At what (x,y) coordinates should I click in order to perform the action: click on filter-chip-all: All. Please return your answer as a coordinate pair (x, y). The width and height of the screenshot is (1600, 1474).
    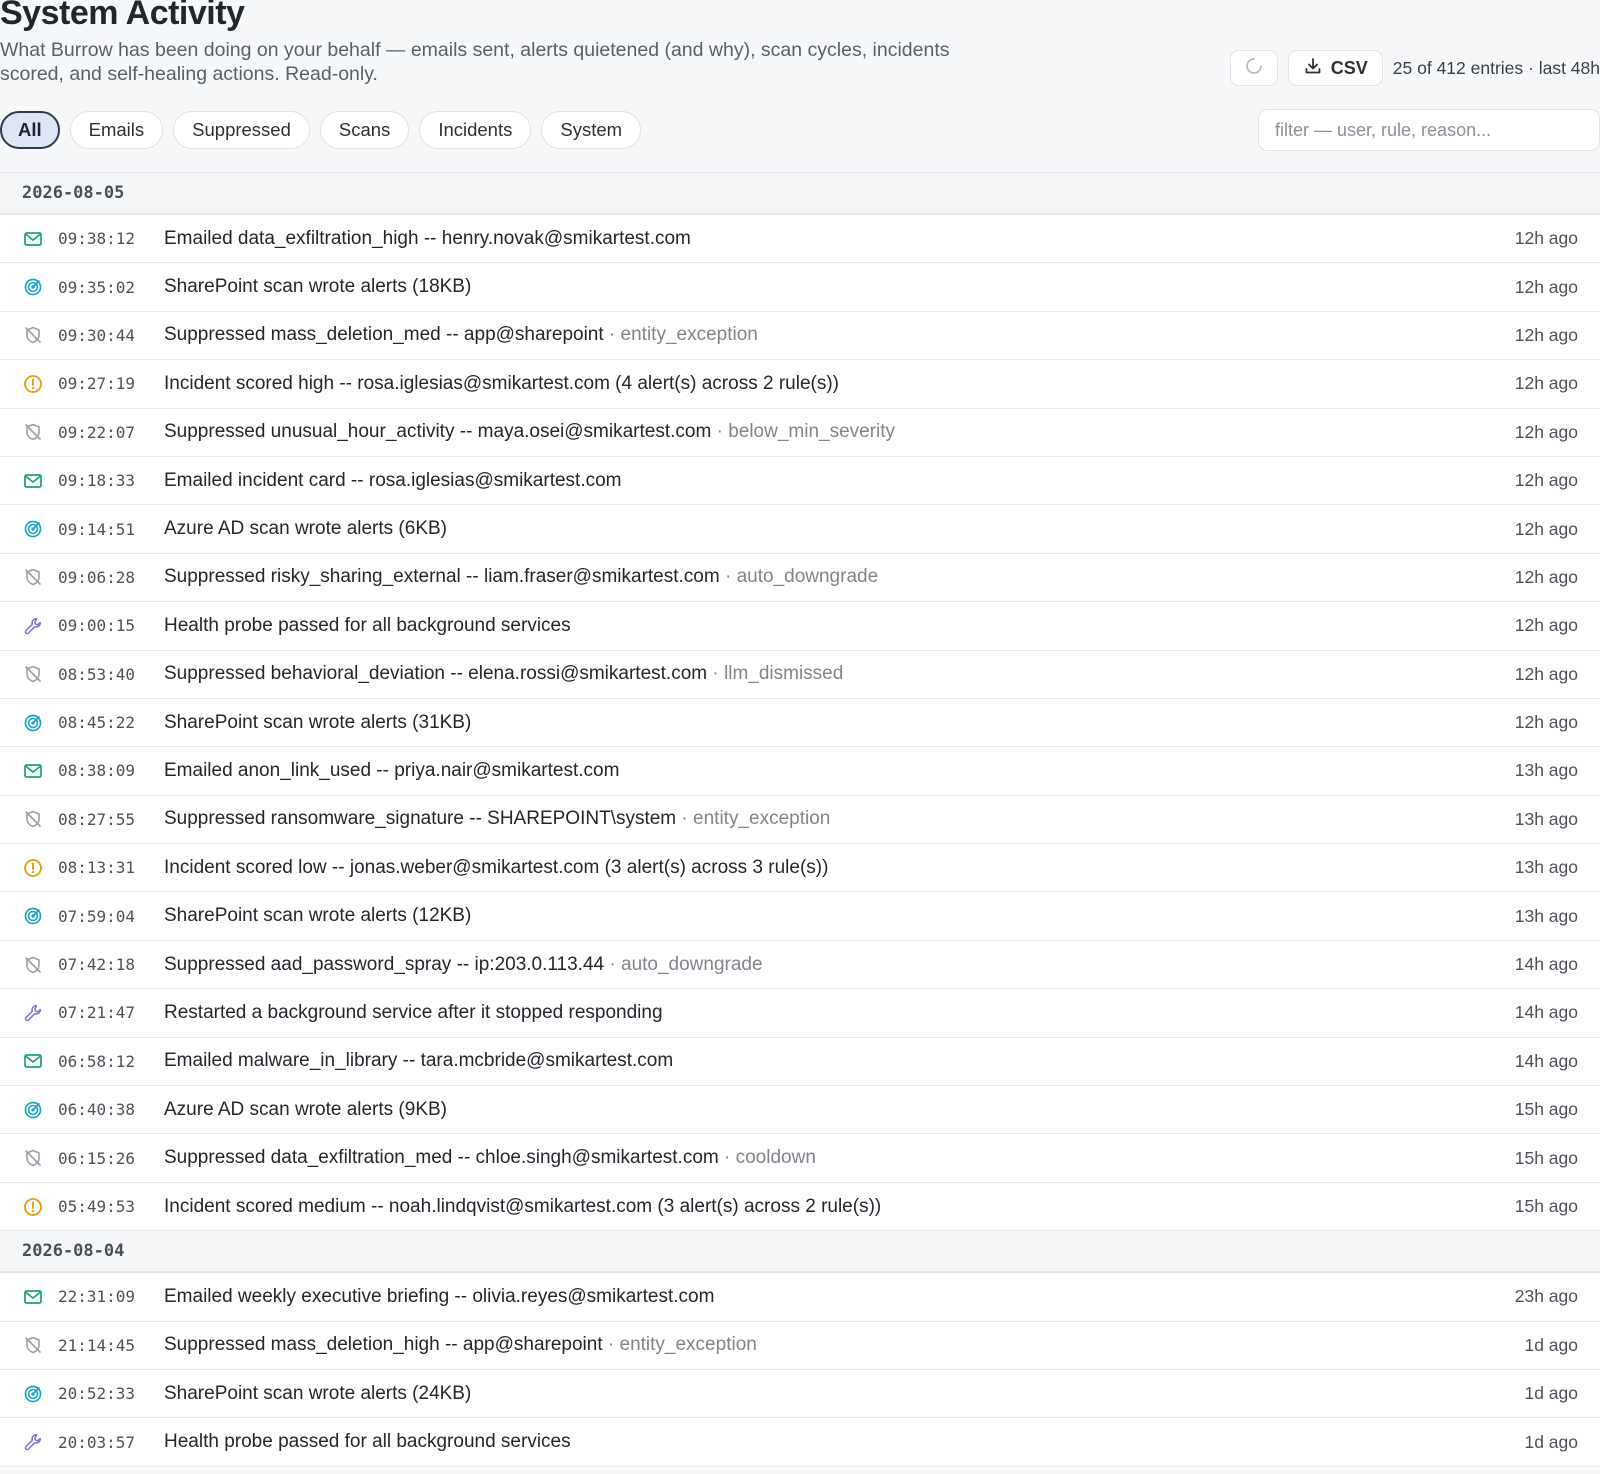
    Looking at the image, I should click on (30, 130).